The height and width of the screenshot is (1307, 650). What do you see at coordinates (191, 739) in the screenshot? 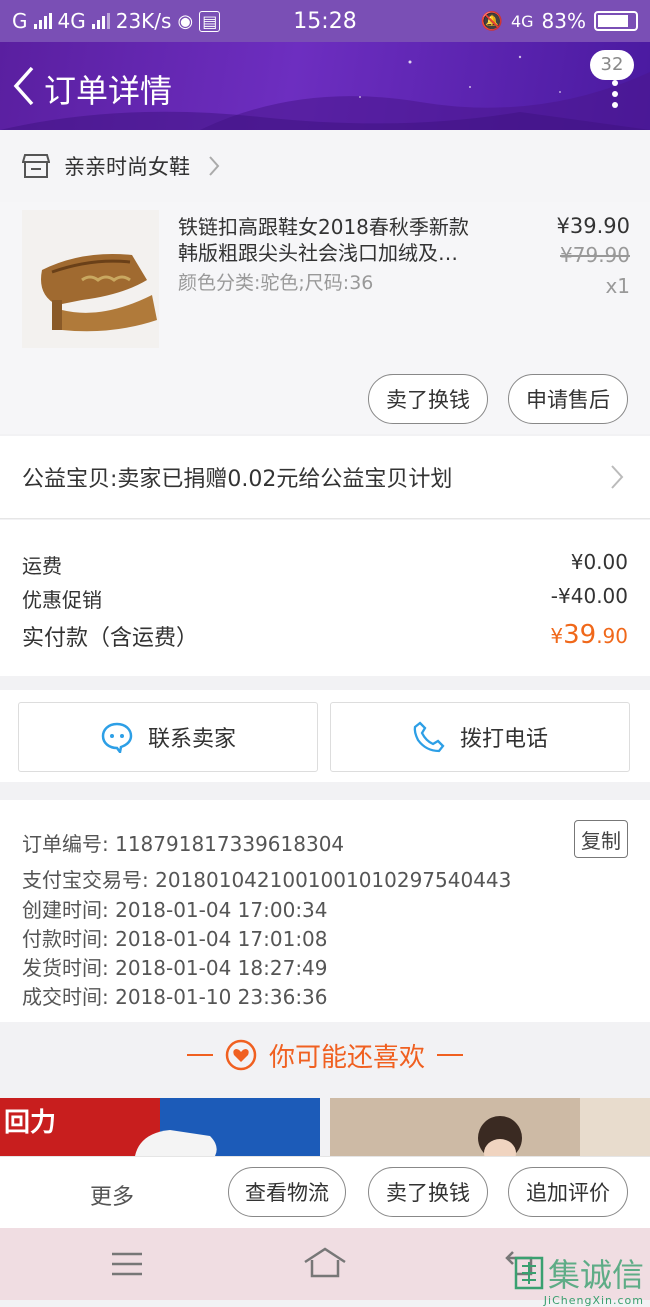
I see `contact-seller-label: 联系卖家` at bounding box center [191, 739].